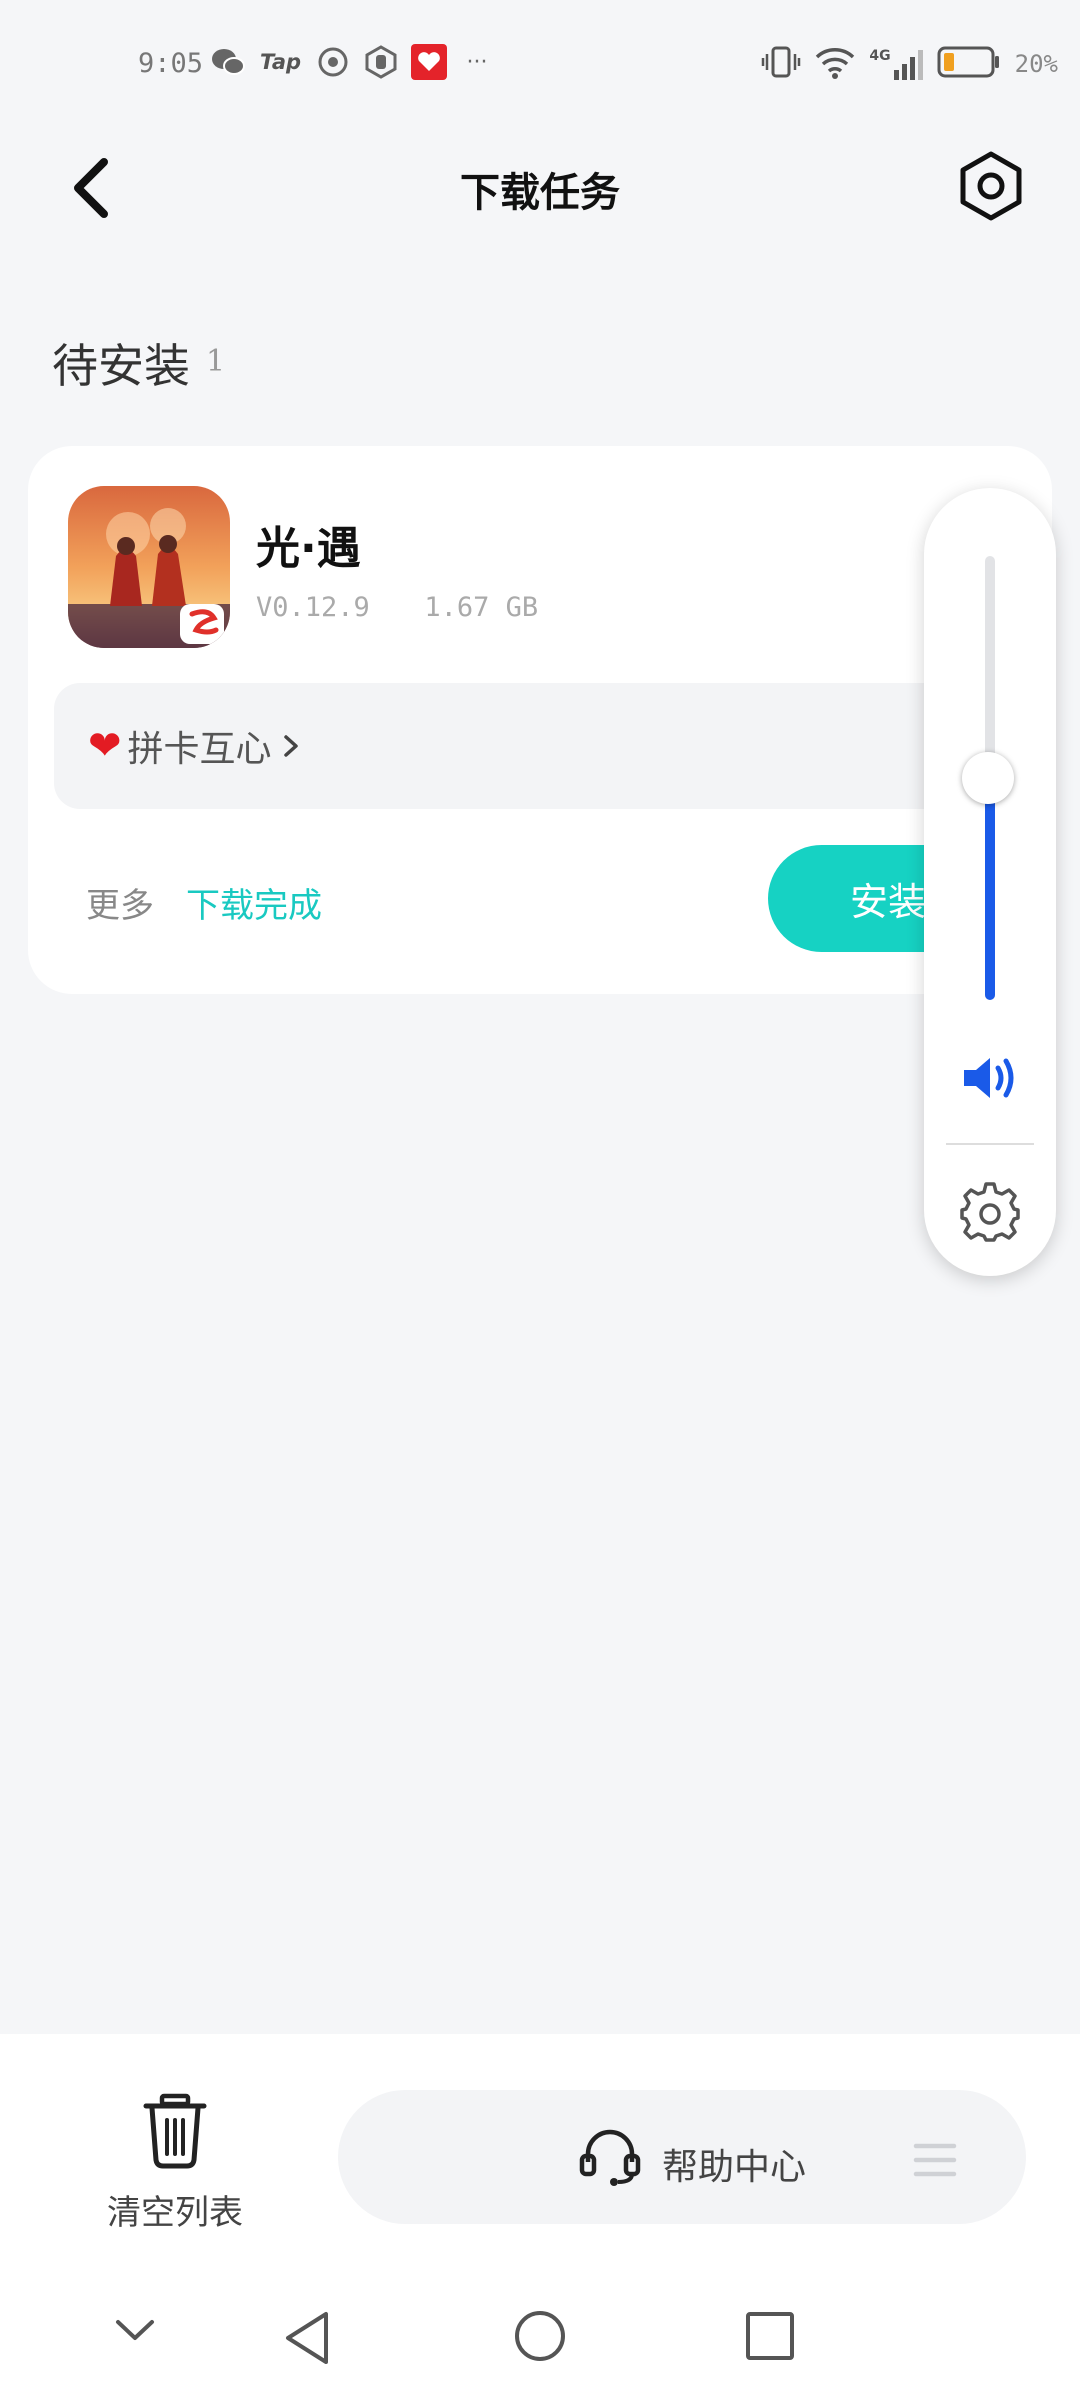  I want to click on volume-divider, so click(990, 1144).